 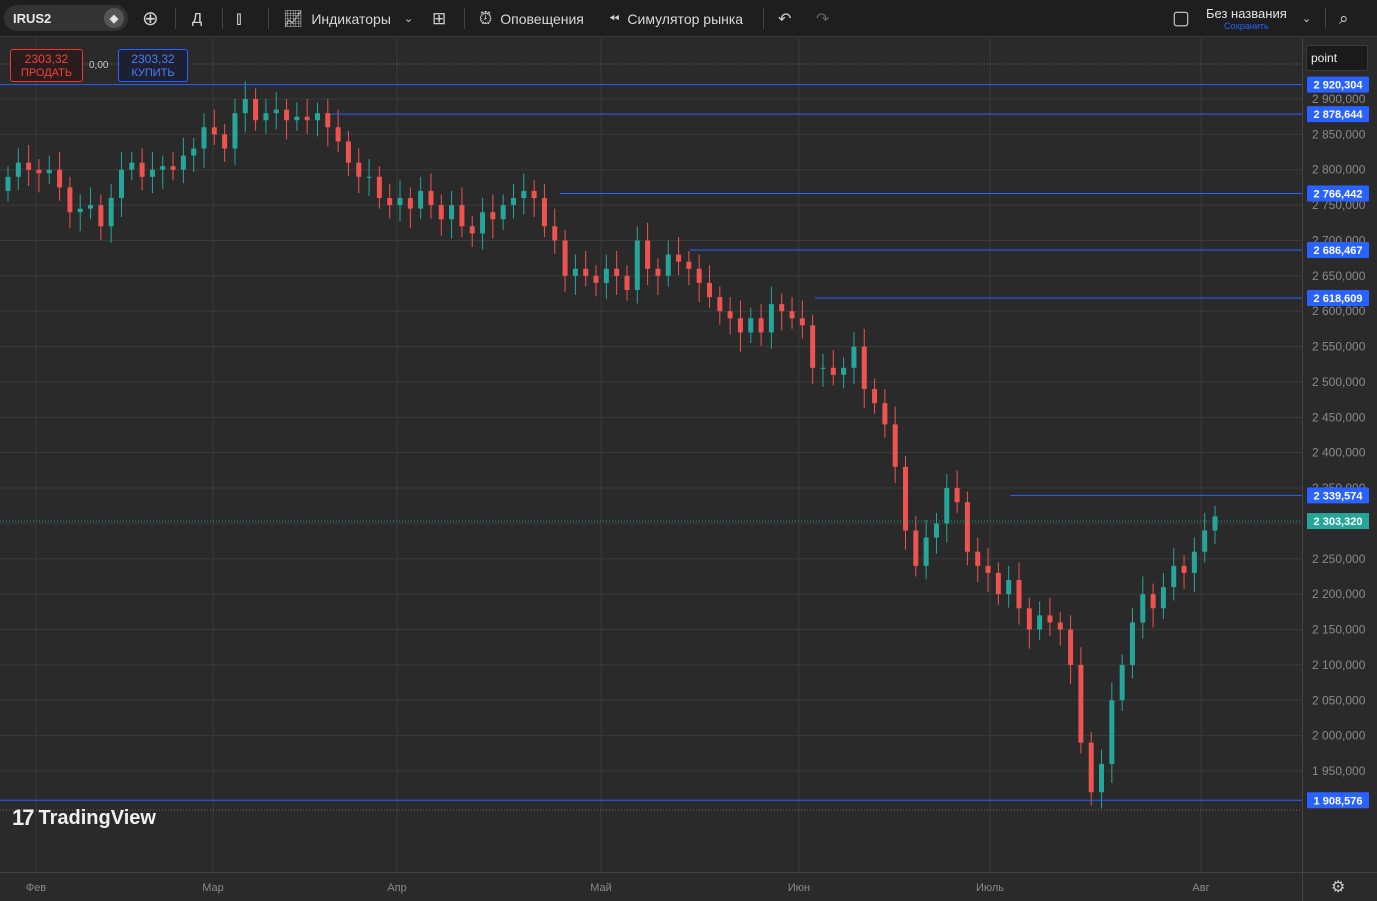 What do you see at coordinates (66, 18) in the screenshot?
I see `symbol-search: IRUS2 ◈` at bounding box center [66, 18].